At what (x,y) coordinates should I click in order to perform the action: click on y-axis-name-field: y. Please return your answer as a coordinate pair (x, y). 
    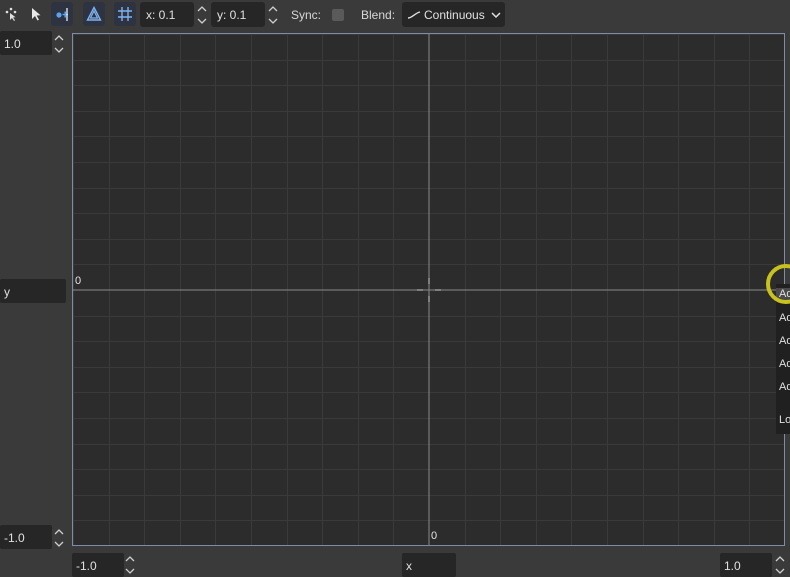
    Looking at the image, I should click on (33, 291).